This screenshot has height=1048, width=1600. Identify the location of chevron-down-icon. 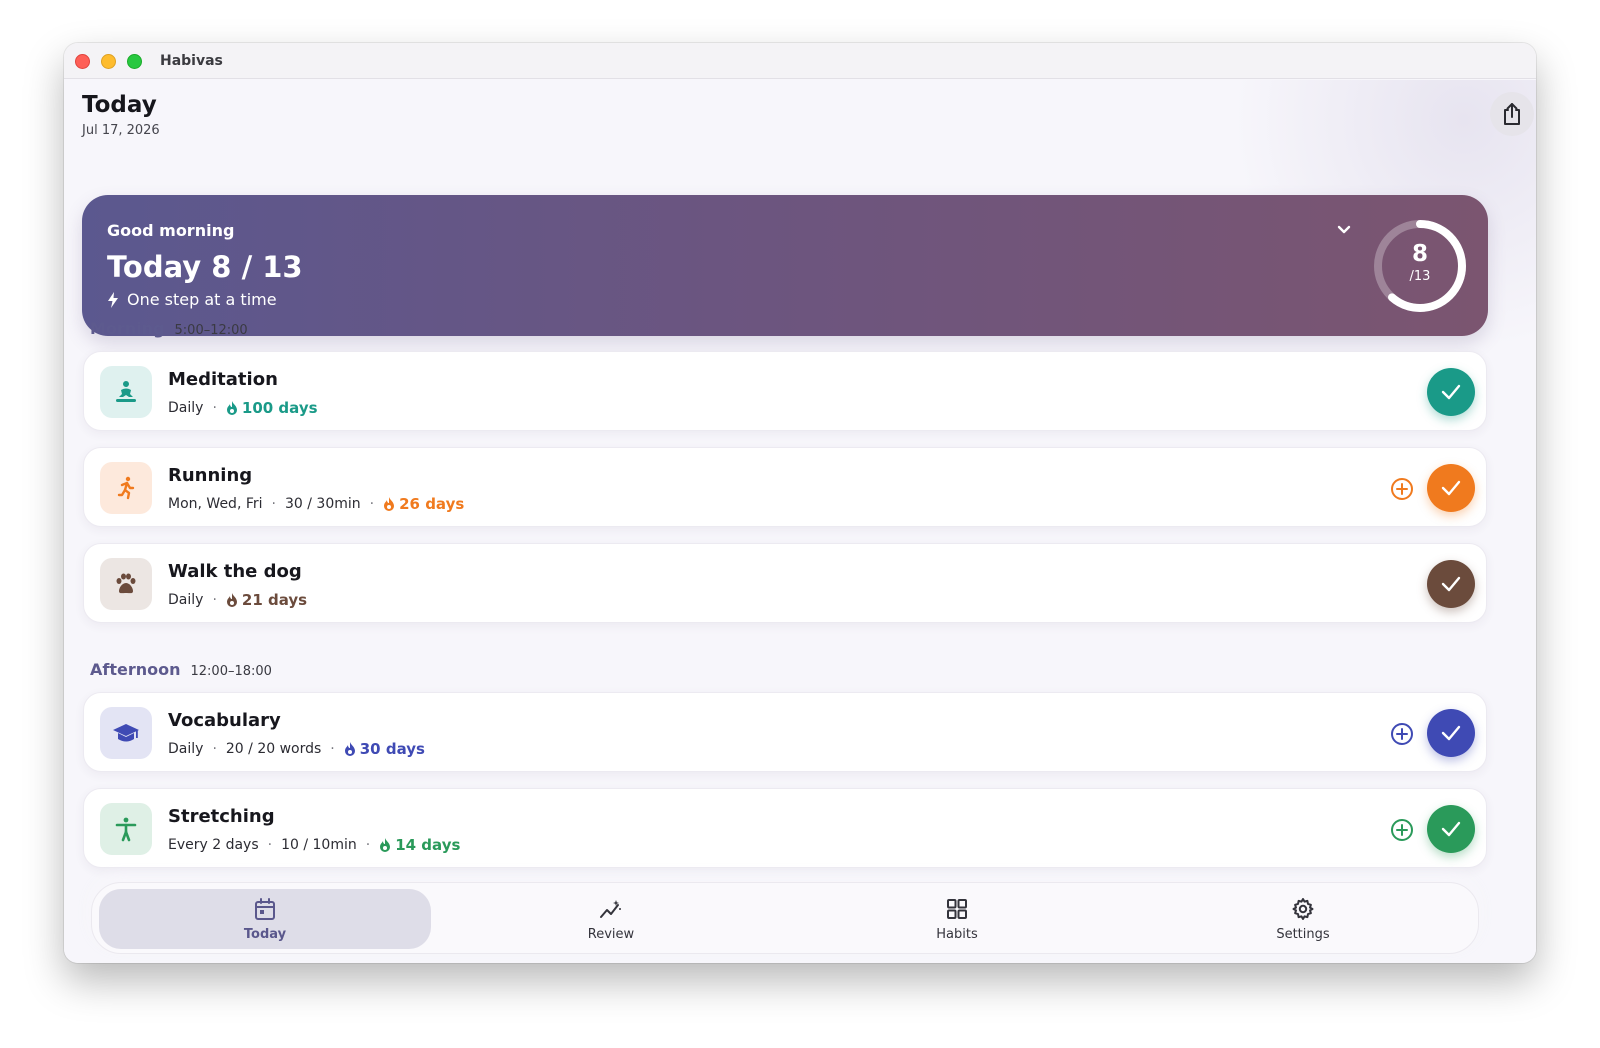
(1344, 229).